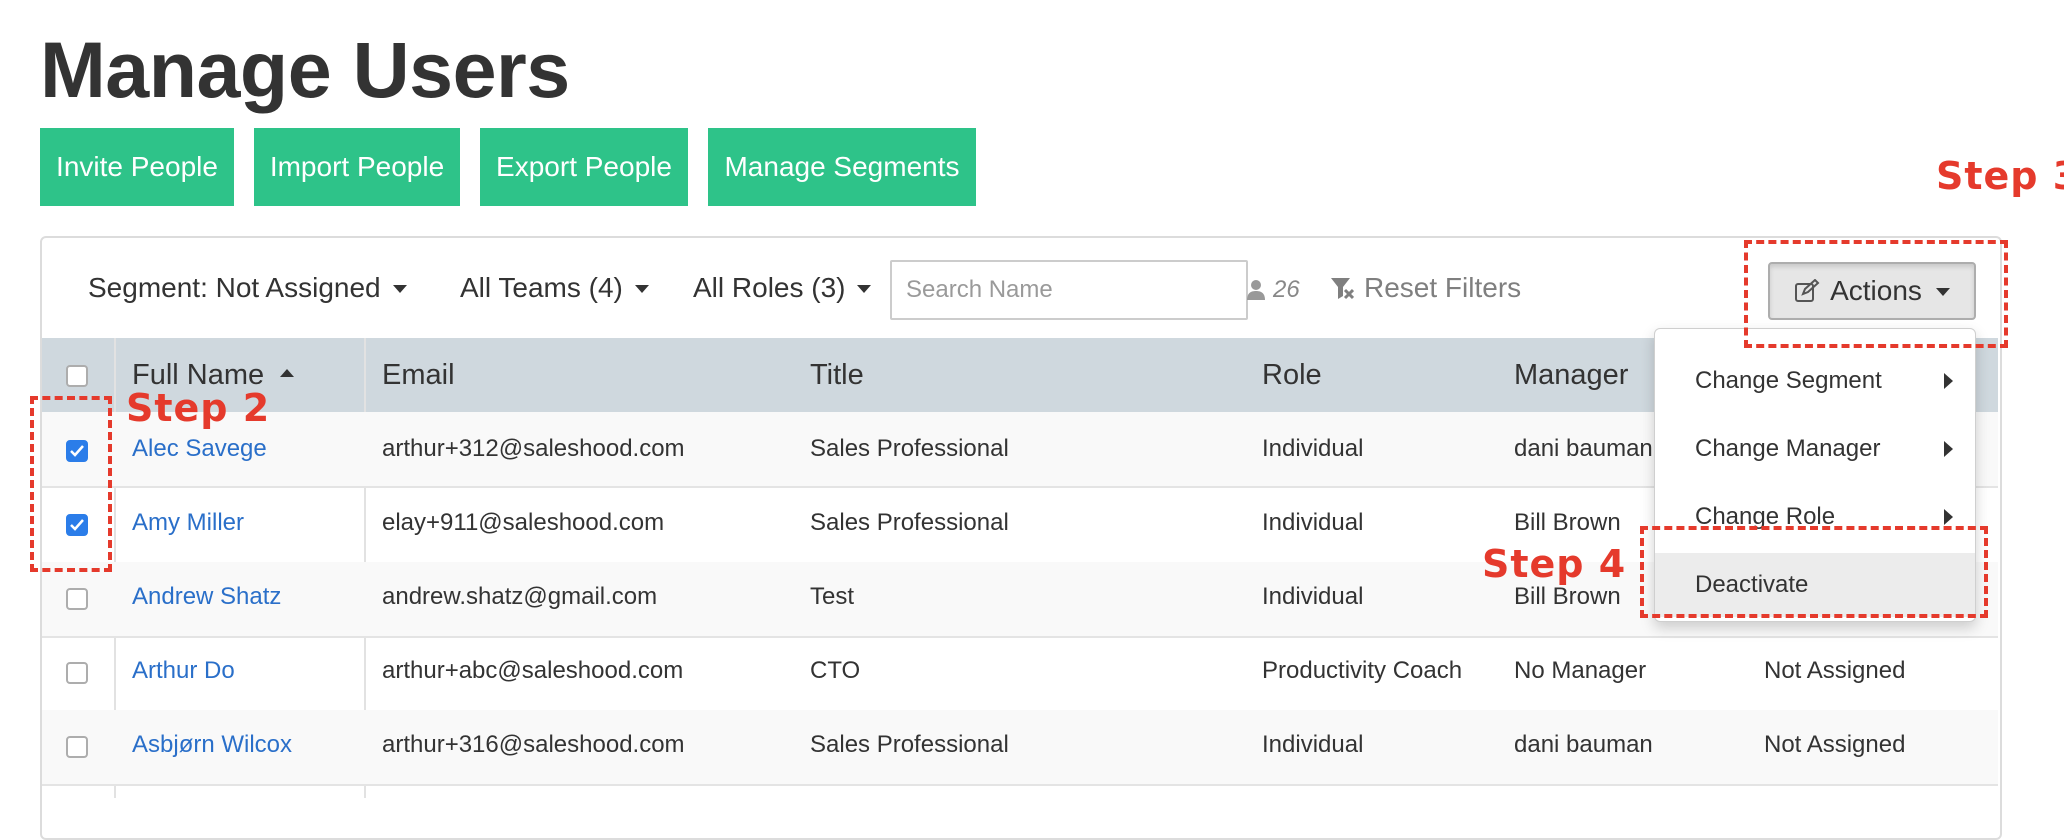  Describe the element at coordinates (533, 744) in the screenshot. I see `user-email: arthur+316@saleshood.com` at that location.